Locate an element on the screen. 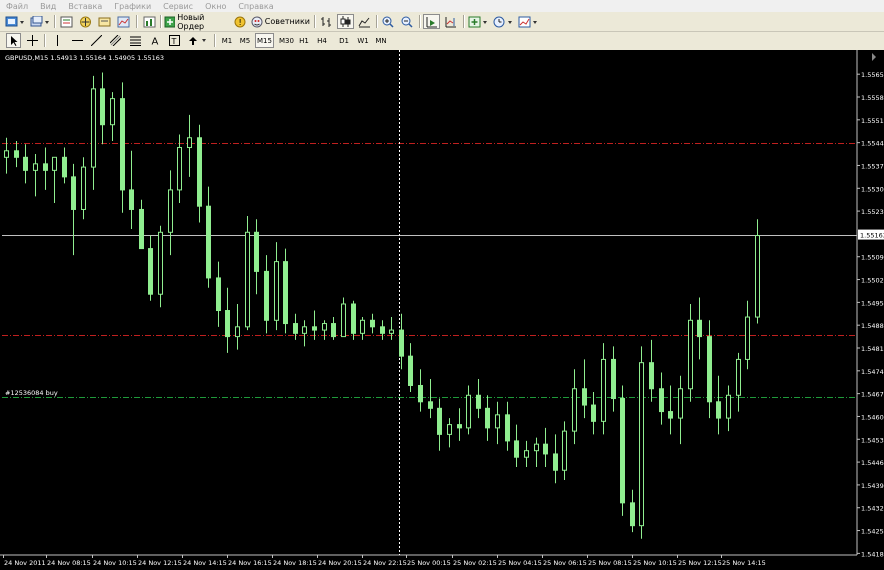 The height and width of the screenshot is (570, 884). cursor-icon is located at coordinates (13, 40).